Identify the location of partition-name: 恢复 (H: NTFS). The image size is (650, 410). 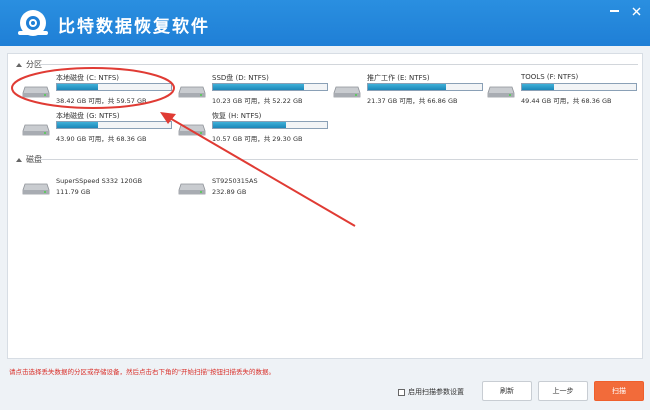
(237, 116).